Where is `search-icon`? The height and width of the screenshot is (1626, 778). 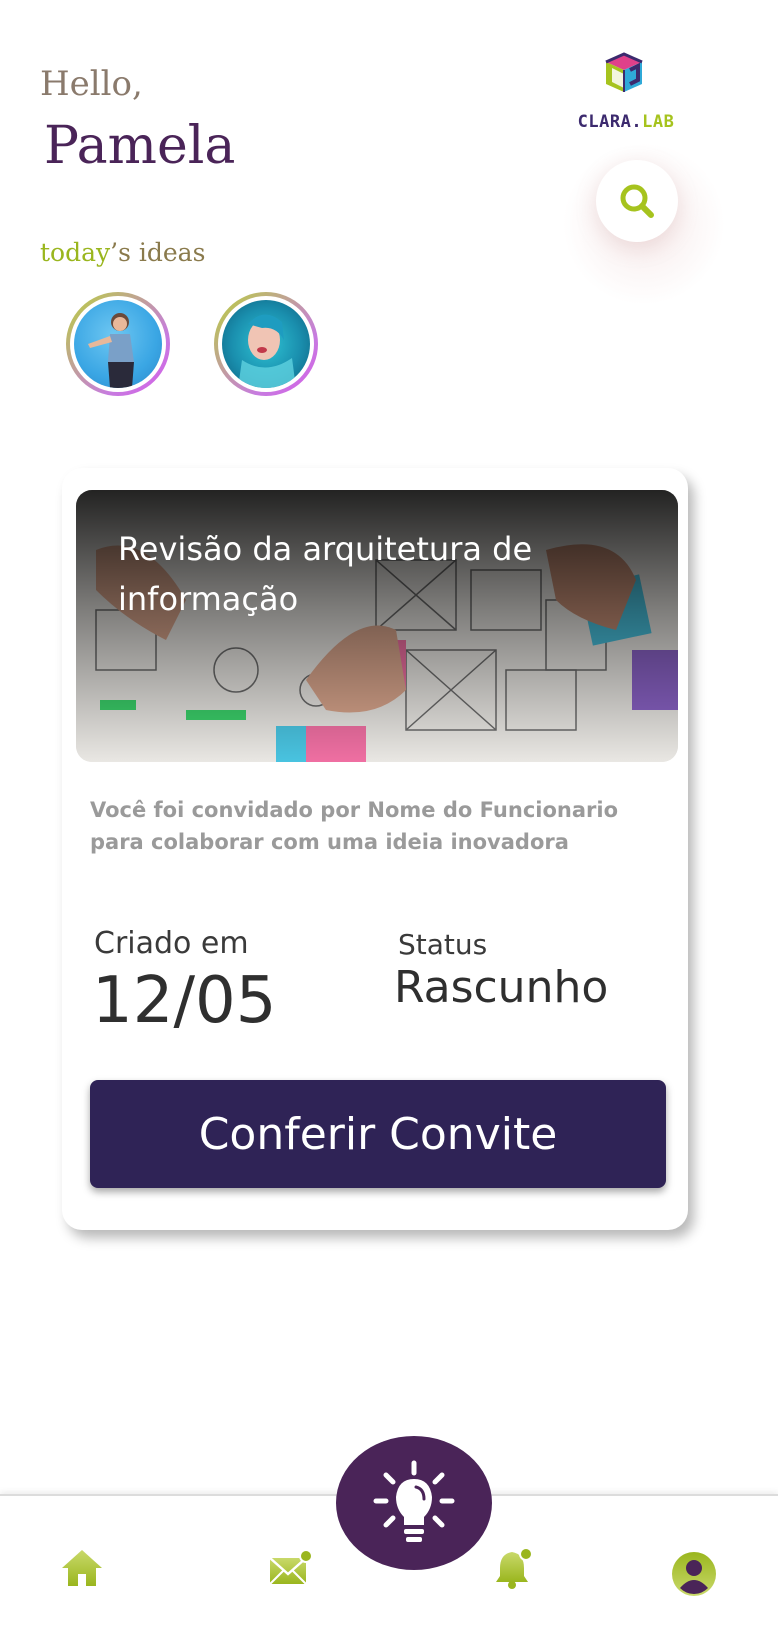
search-icon is located at coordinates (637, 201).